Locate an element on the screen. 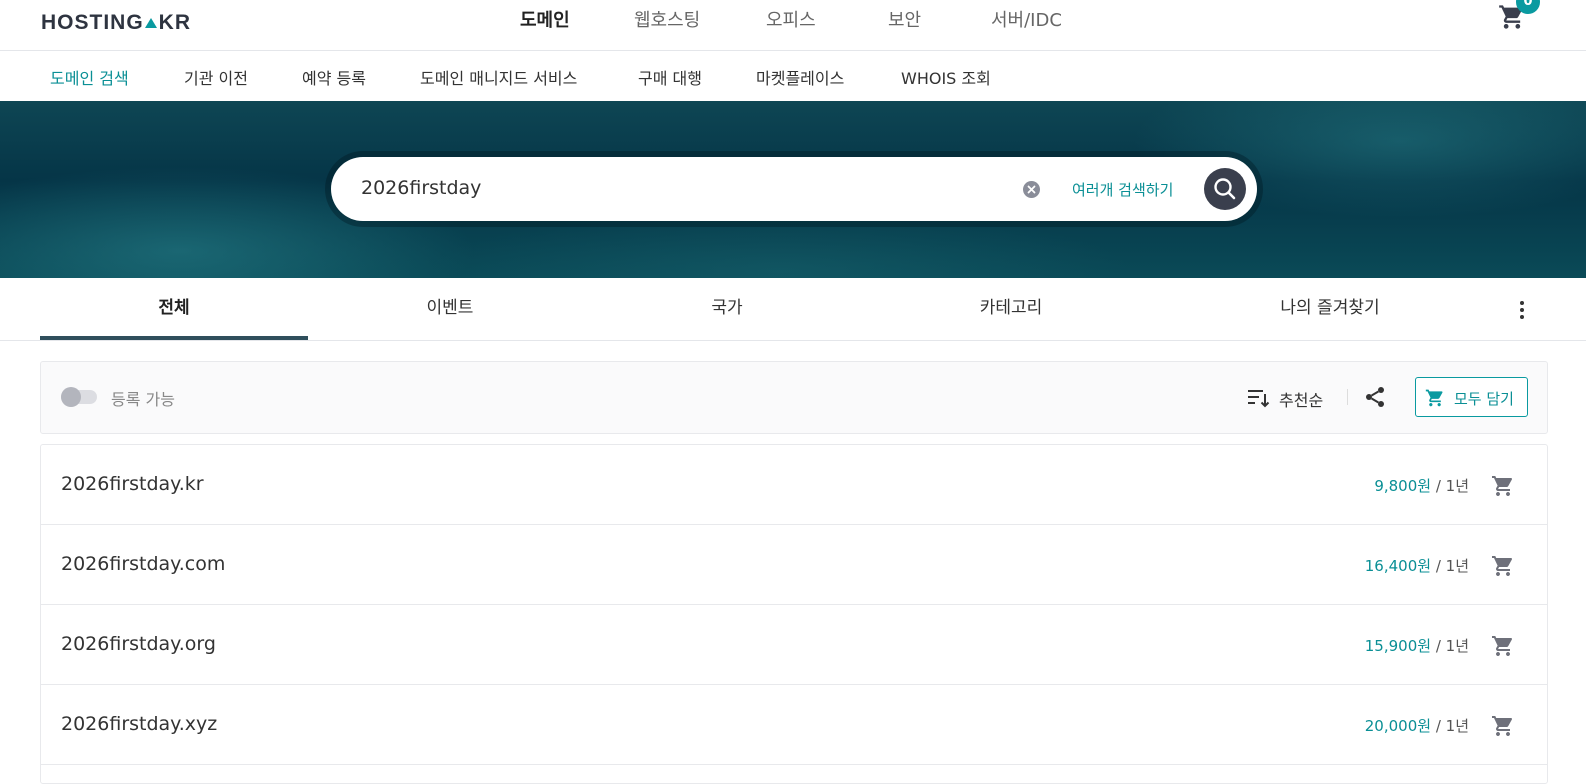 Image resolution: width=1586 pixels, height=784 pixels. search-input: 2026firstday is located at coordinates (421, 188).